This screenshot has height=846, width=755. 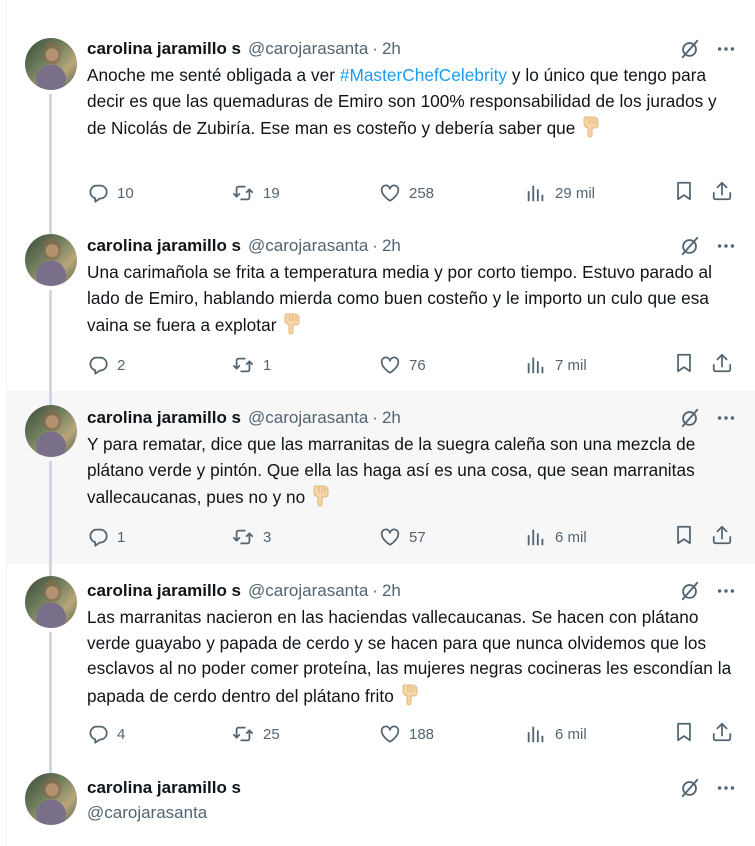 What do you see at coordinates (571, 365) in the screenshot?
I see `views-count: 7 mil` at bounding box center [571, 365].